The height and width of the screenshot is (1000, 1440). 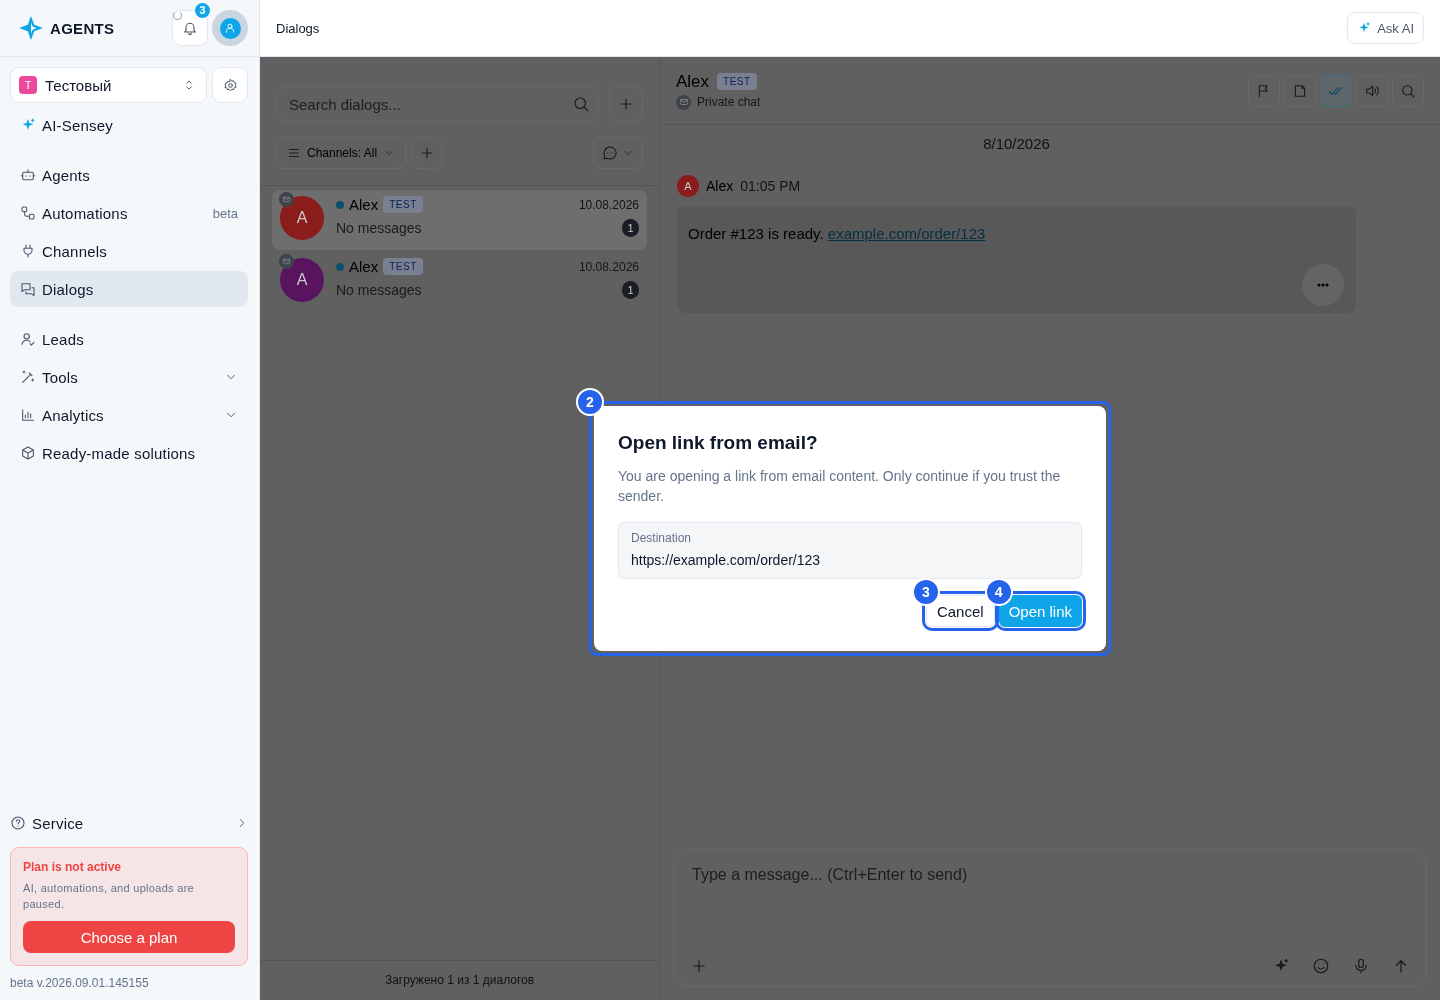 I want to click on sidebar-item: Dialogs, so click(x=129, y=289).